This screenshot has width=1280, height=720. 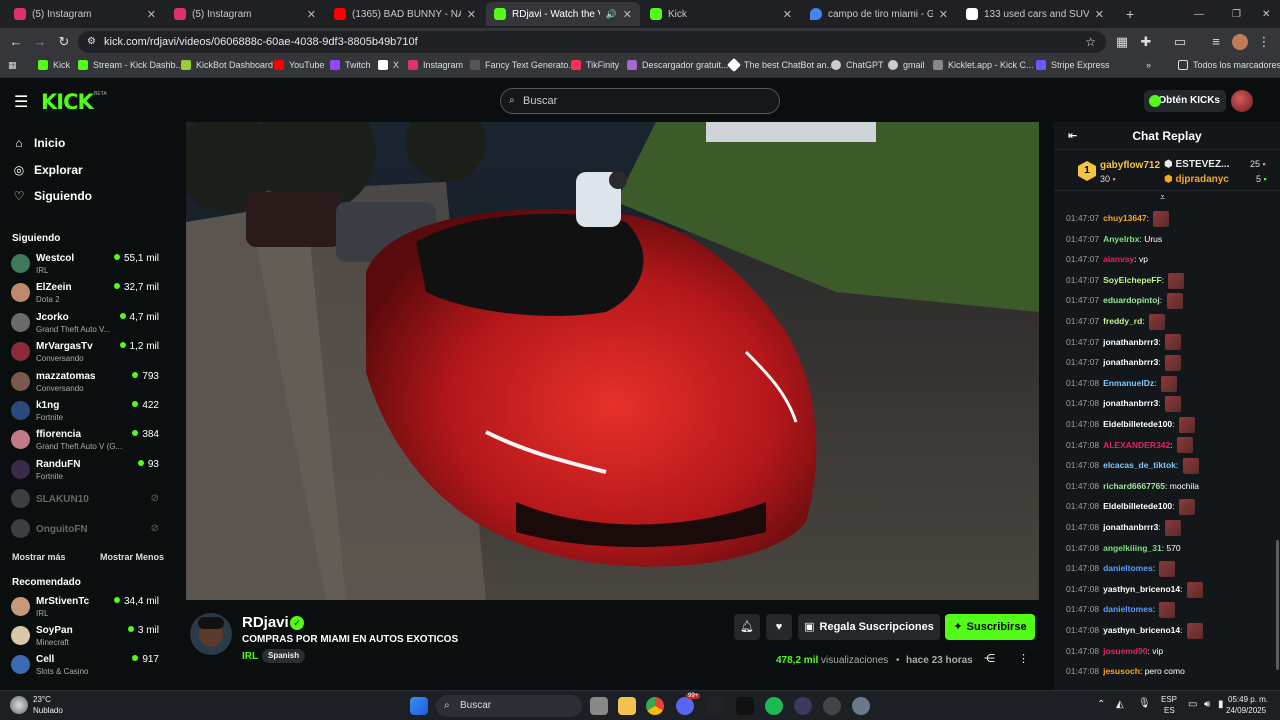 What do you see at coordinates (1192, 704) in the screenshot?
I see `monitor-icon: ▭` at bounding box center [1192, 704].